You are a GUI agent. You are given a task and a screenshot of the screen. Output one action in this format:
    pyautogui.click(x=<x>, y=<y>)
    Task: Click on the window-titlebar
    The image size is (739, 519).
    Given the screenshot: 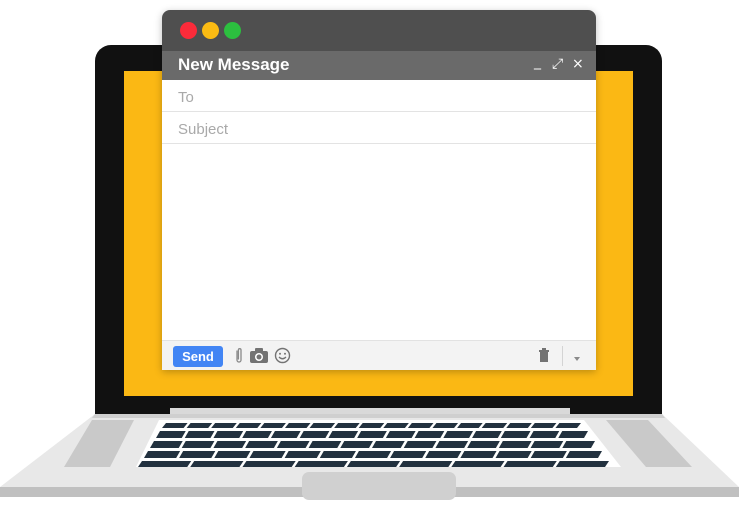 What is the action you would take?
    pyautogui.click(x=379, y=30)
    